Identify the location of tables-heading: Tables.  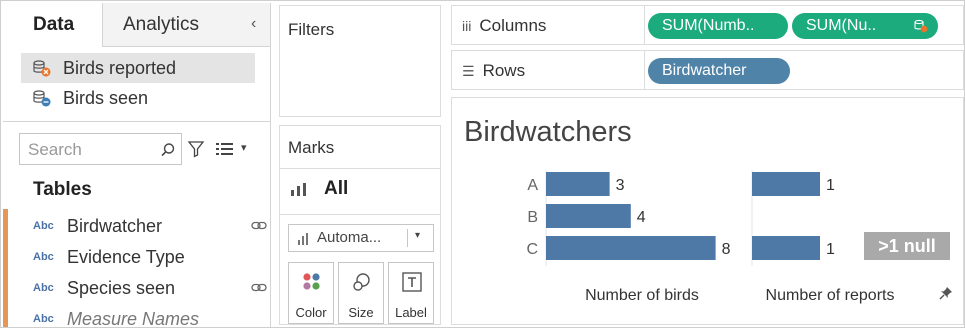
(62, 189).